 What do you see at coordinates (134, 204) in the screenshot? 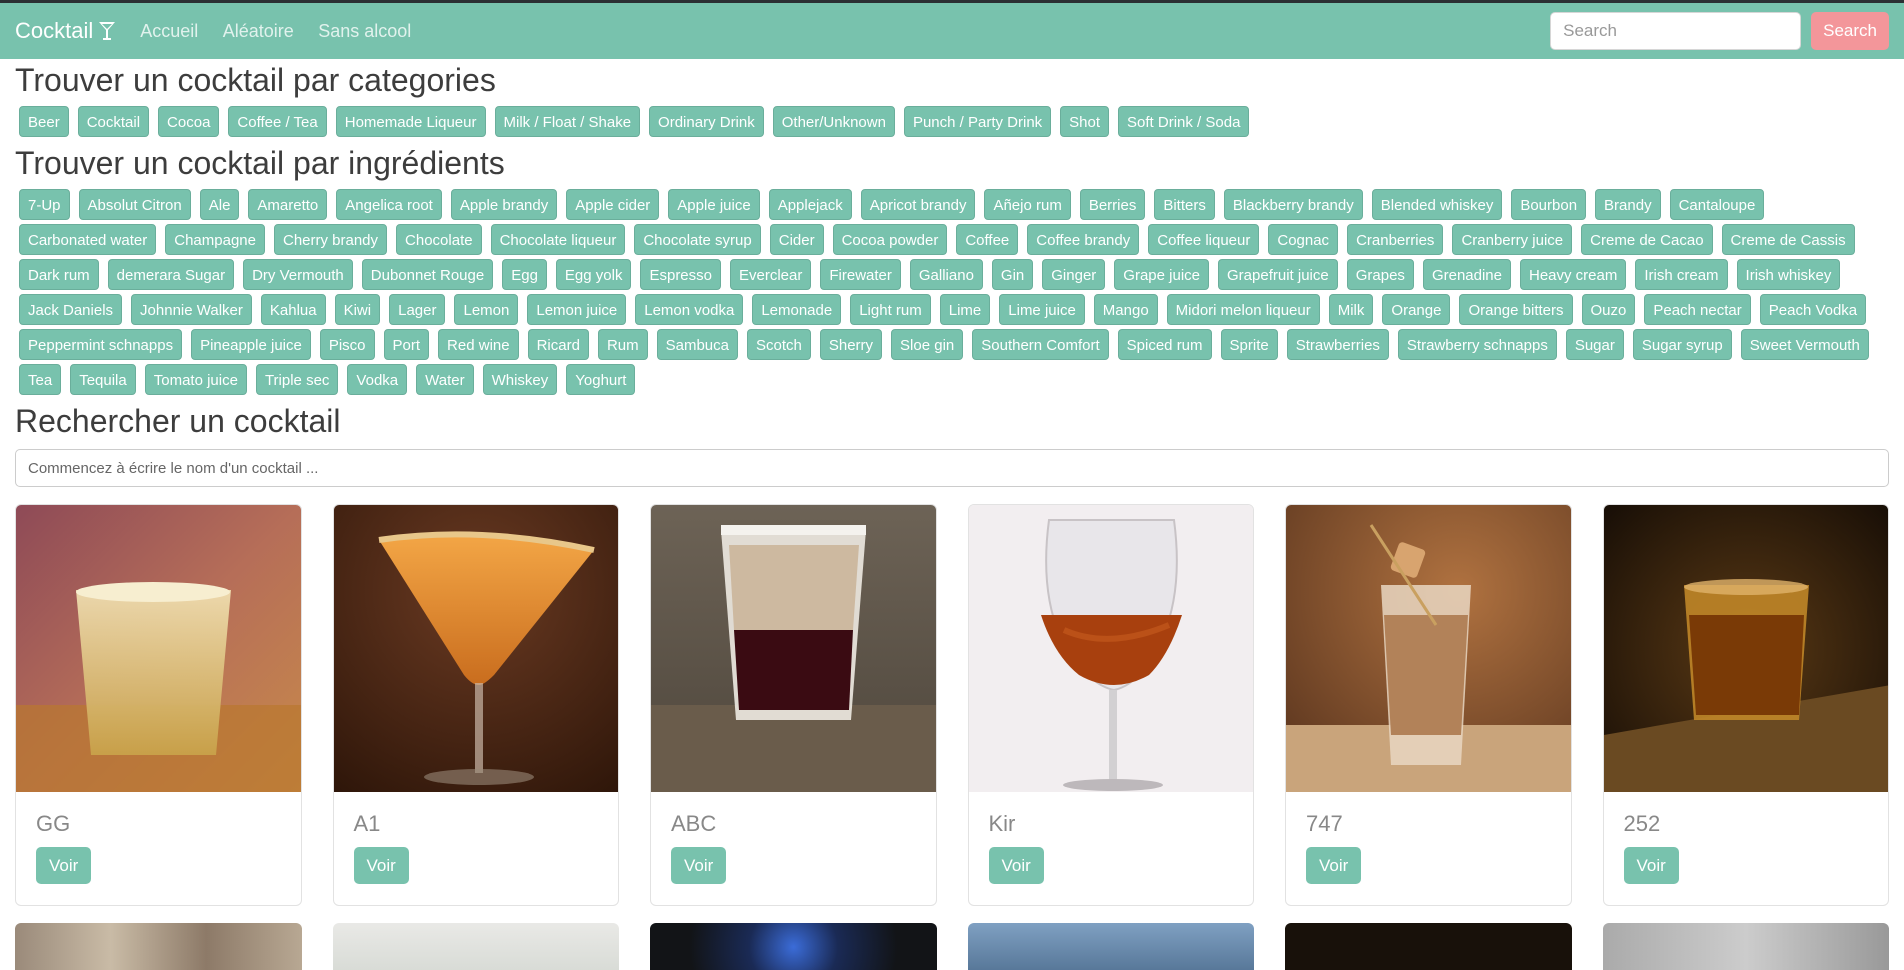
I see `ingredient-tag: Absolut Citron` at bounding box center [134, 204].